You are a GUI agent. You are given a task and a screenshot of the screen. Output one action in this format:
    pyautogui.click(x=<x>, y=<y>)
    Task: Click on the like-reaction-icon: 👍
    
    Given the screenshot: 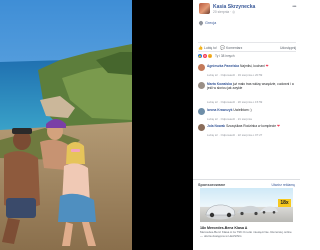 What is the action you would take?
    pyautogui.click(x=200, y=56)
    